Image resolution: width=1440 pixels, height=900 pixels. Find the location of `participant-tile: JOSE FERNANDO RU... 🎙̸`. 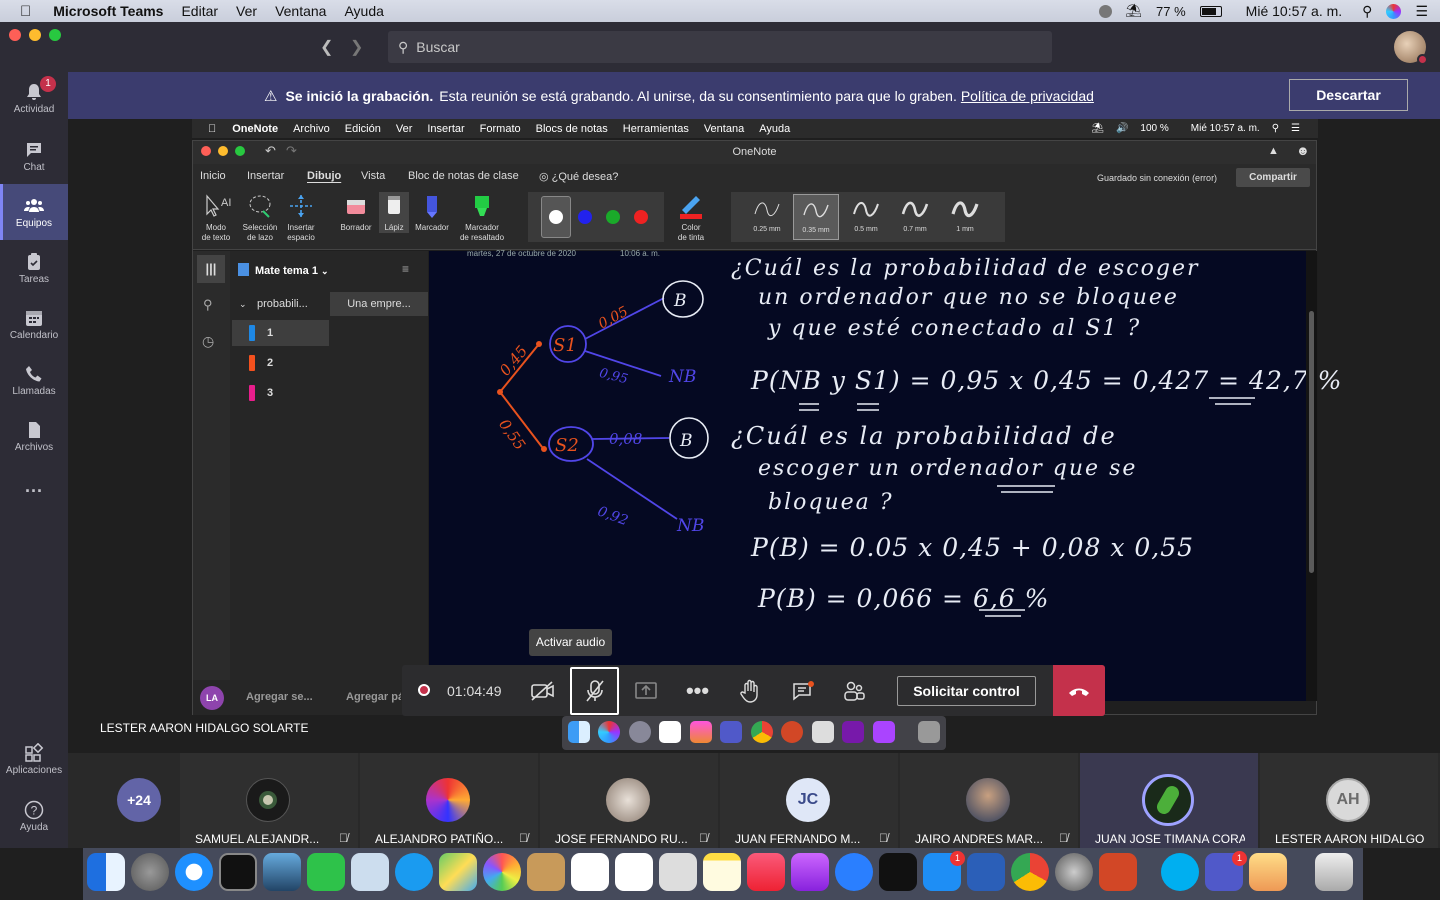

participant-tile: JOSE FERNANDO RU... 🎙̸ is located at coordinates (629, 800).